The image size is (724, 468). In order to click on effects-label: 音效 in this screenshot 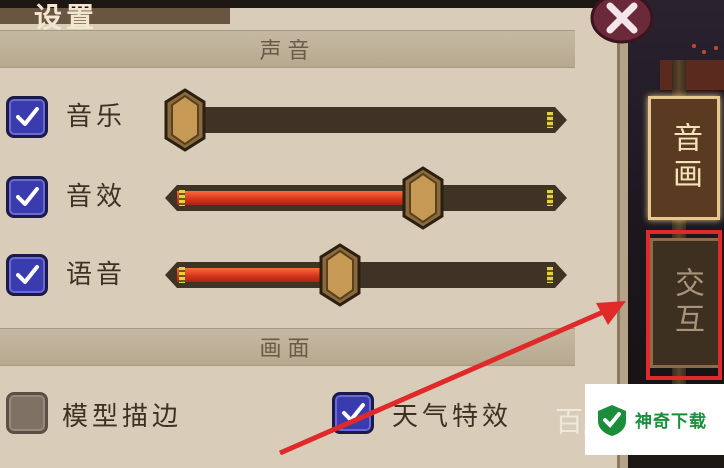, I will do `click(96, 197)`.